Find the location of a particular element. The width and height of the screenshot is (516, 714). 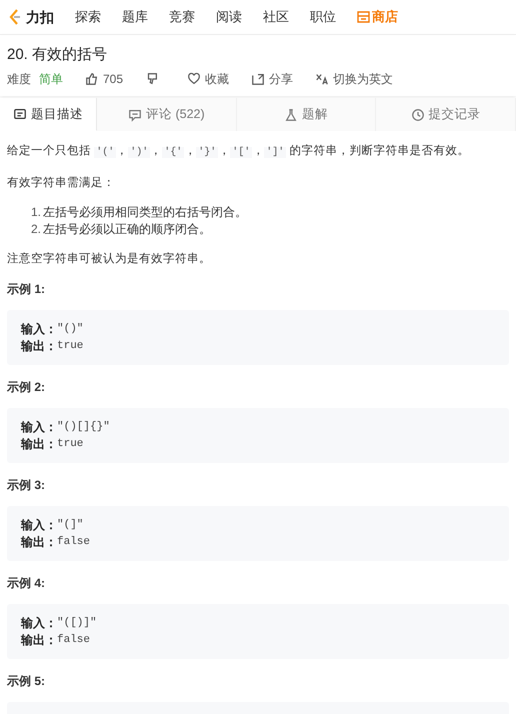

thumbs-up-icon is located at coordinates (92, 79).